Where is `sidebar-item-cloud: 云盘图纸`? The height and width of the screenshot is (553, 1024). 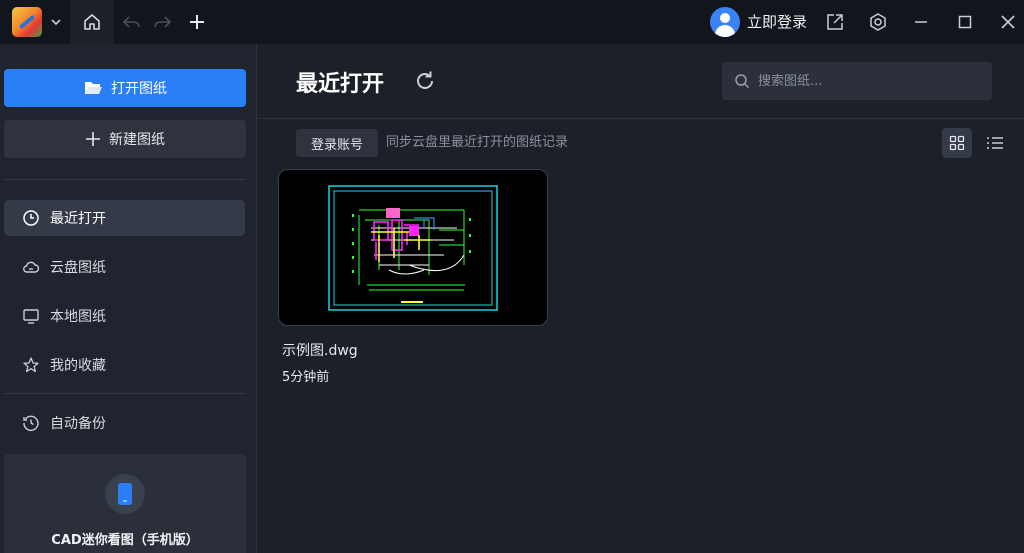
sidebar-item-cloud: 云盘图纸 is located at coordinates (124, 267).